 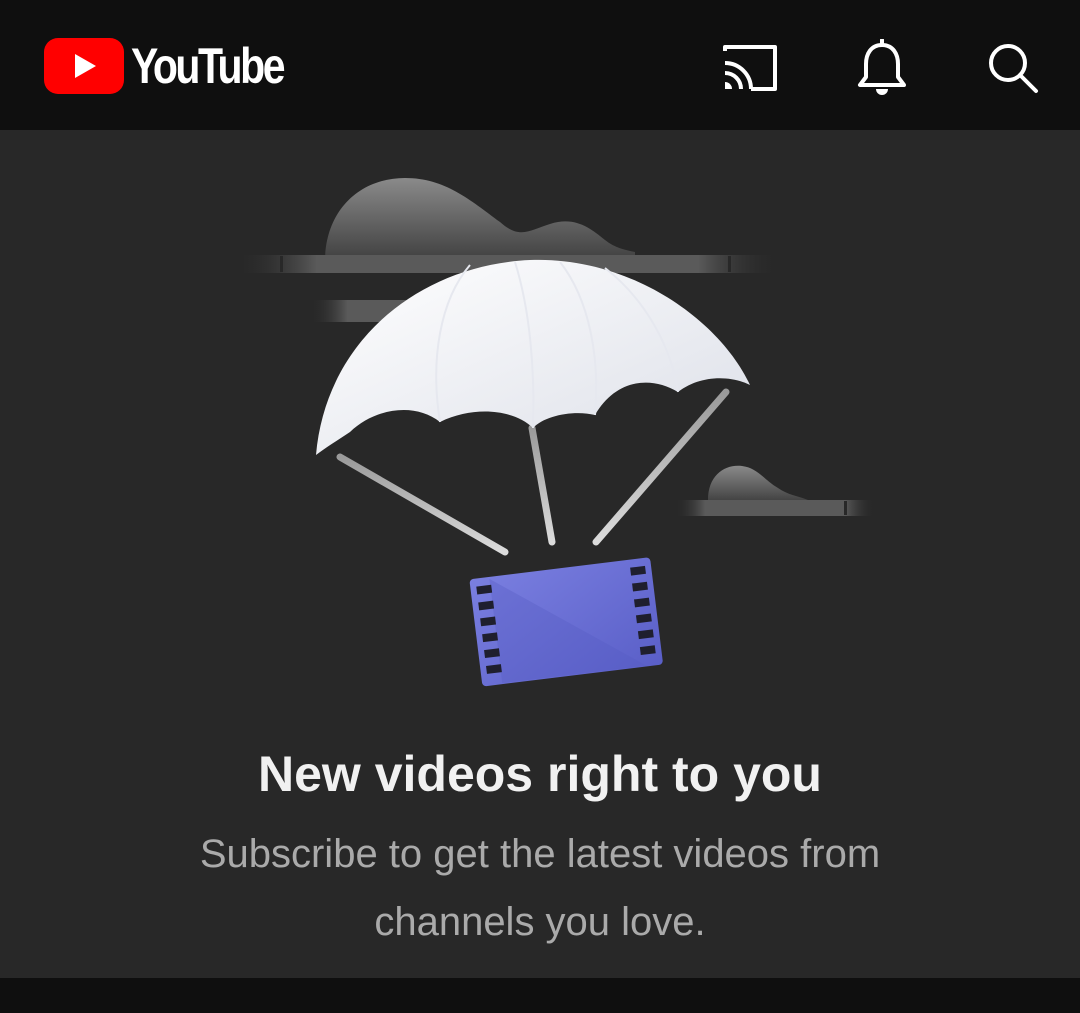 I want to click on youtube-logo: YouTube, so click(x=180, y=66).